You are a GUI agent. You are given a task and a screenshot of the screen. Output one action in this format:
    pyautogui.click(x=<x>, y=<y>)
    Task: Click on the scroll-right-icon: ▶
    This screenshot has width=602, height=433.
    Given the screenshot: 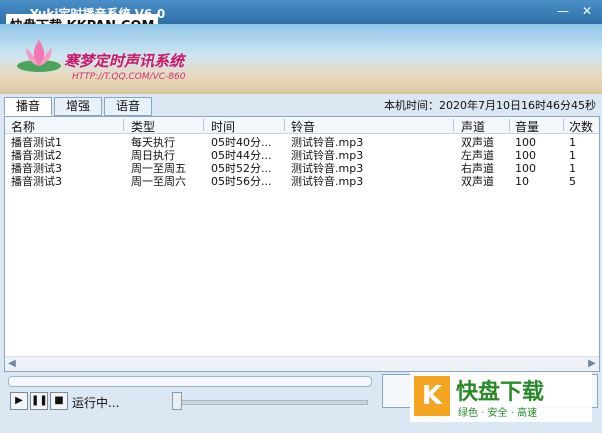 What is the action you would take?
    pyautogui.click(x=592, y=364)
    